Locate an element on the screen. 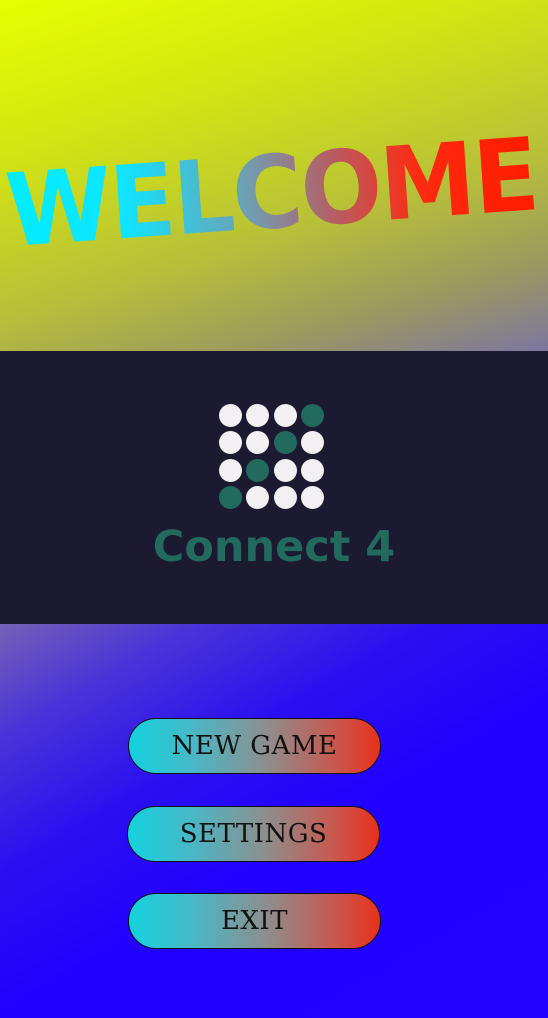  connect-four-logo-icon is located at coordinates (275, 460).